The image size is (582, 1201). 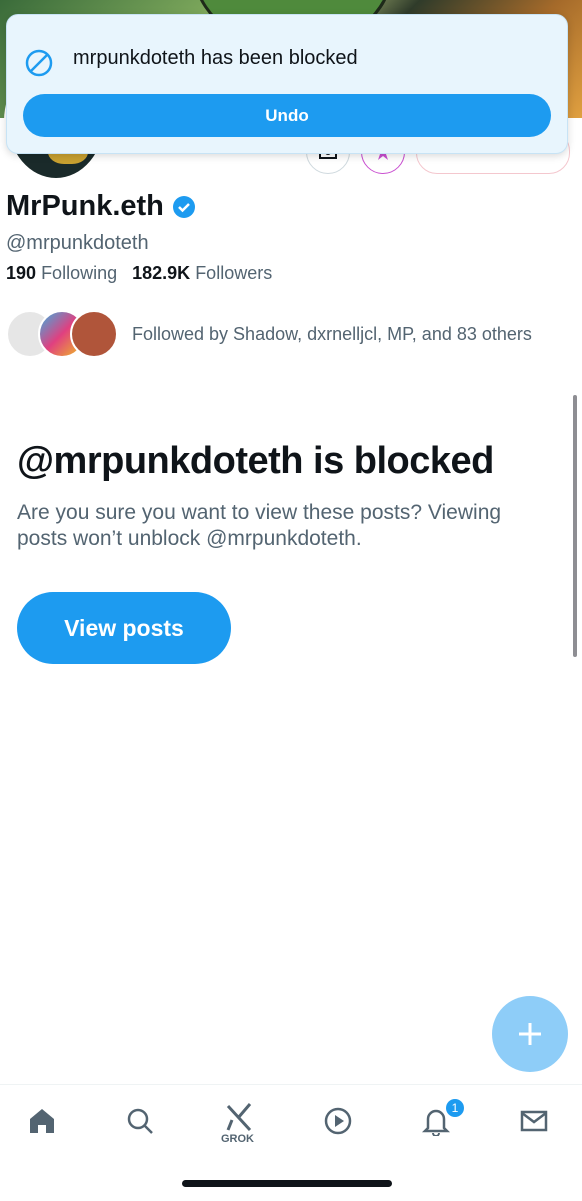 I want to click on following-label: Following, so click(x=79, y=273).